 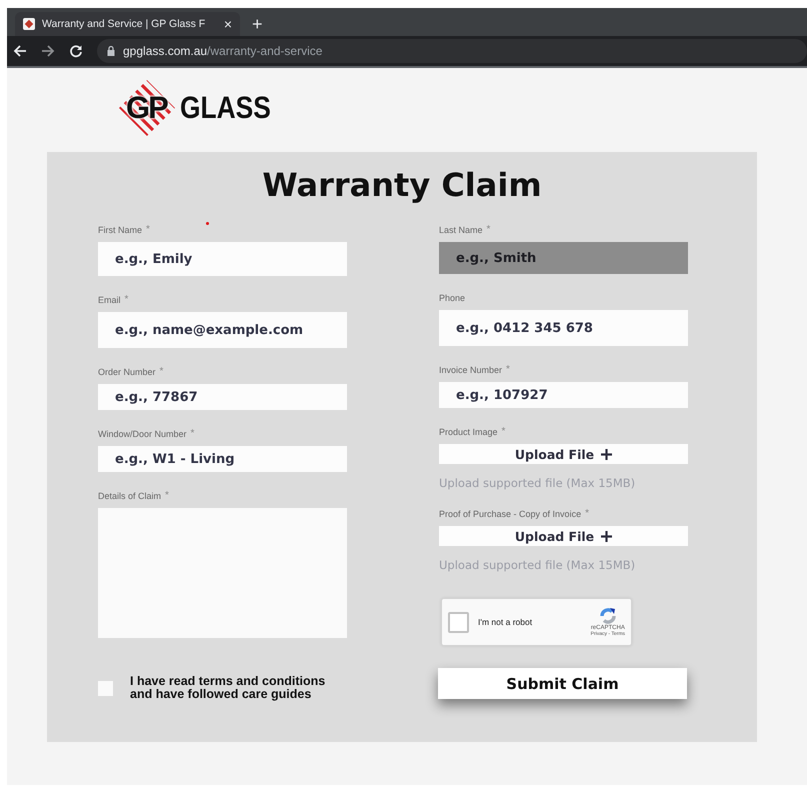 I want to click on field-label: Email, so click(x=109, y=300).